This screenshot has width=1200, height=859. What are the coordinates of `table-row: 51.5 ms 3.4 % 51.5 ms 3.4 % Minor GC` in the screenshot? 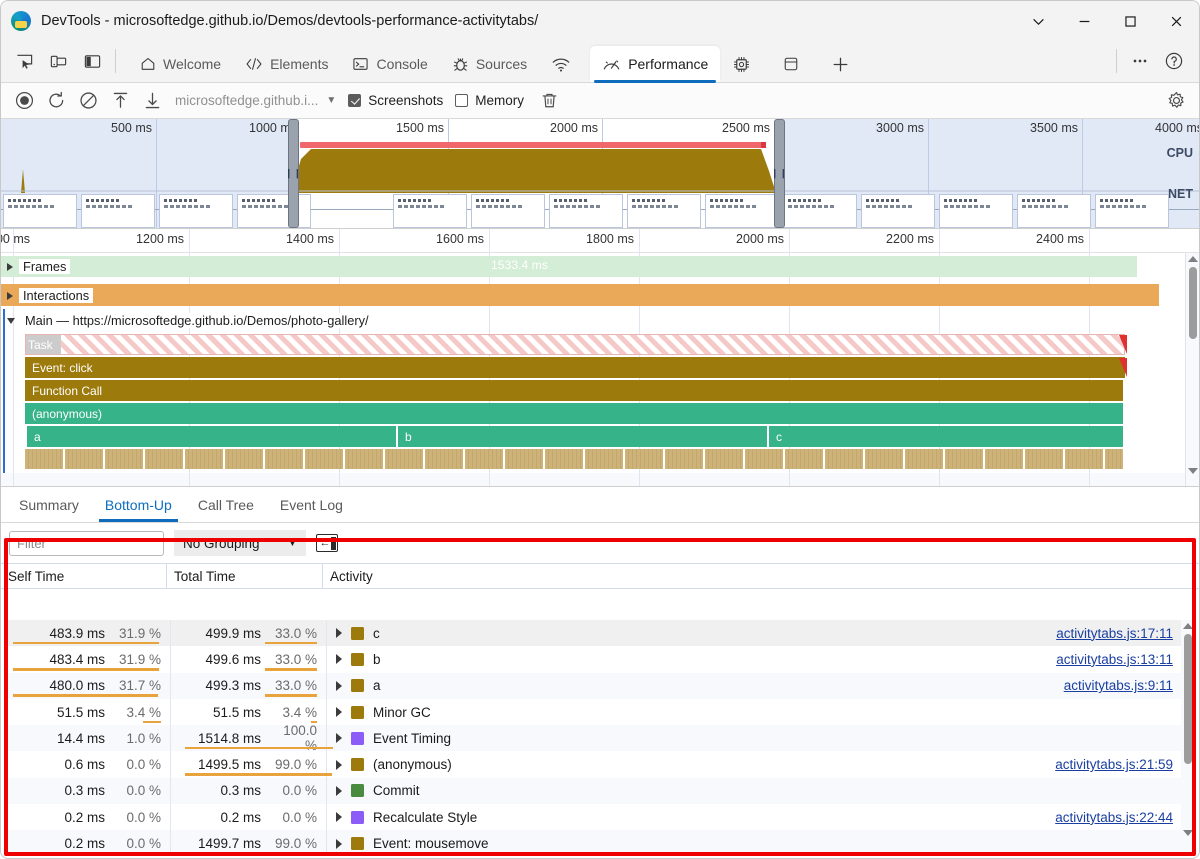 It's located at (600, 712).